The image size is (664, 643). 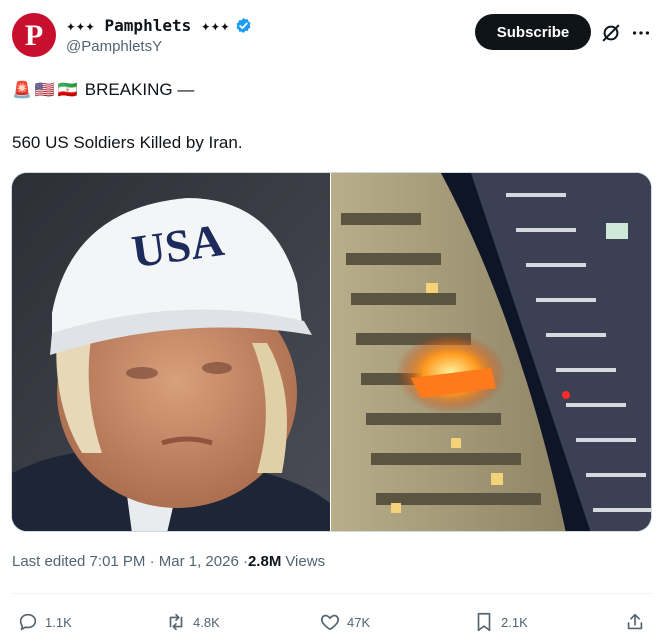 What do you see at coordinates (359, 622) in the screenshot?
I see `like-count: 47K` at bounding box center [359, 622].